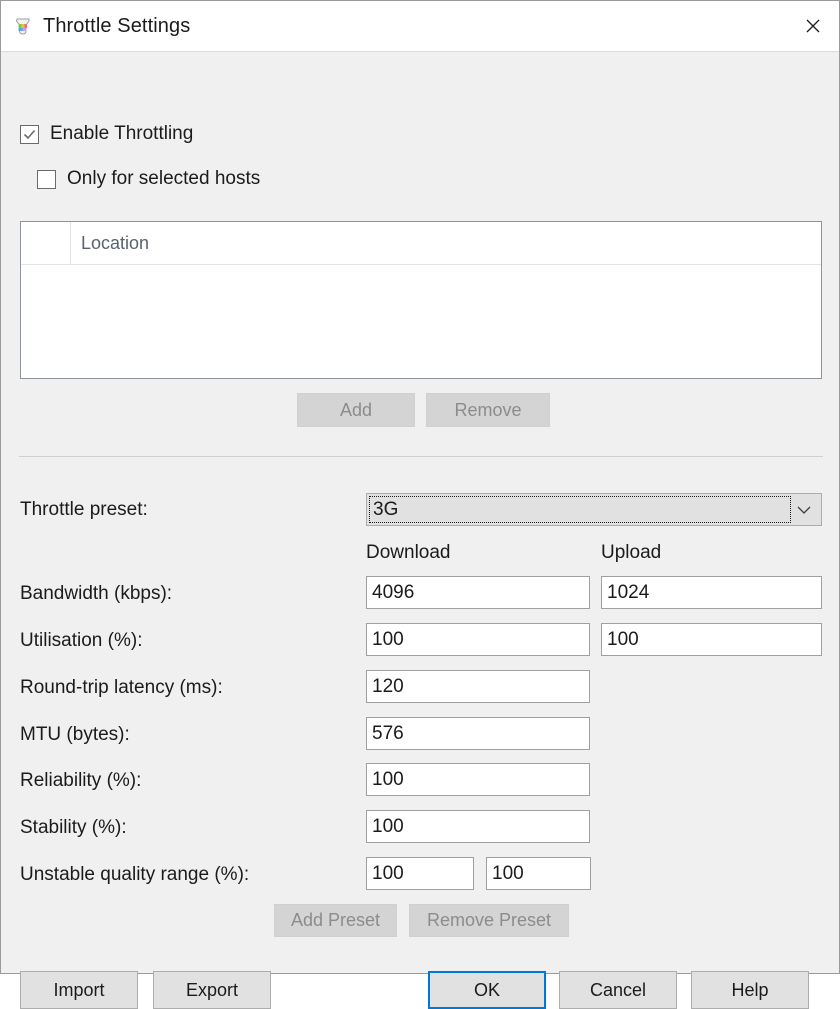 This screenshot has height=1009, width=840. I want to click on import-button: Import, so click(79, 990).